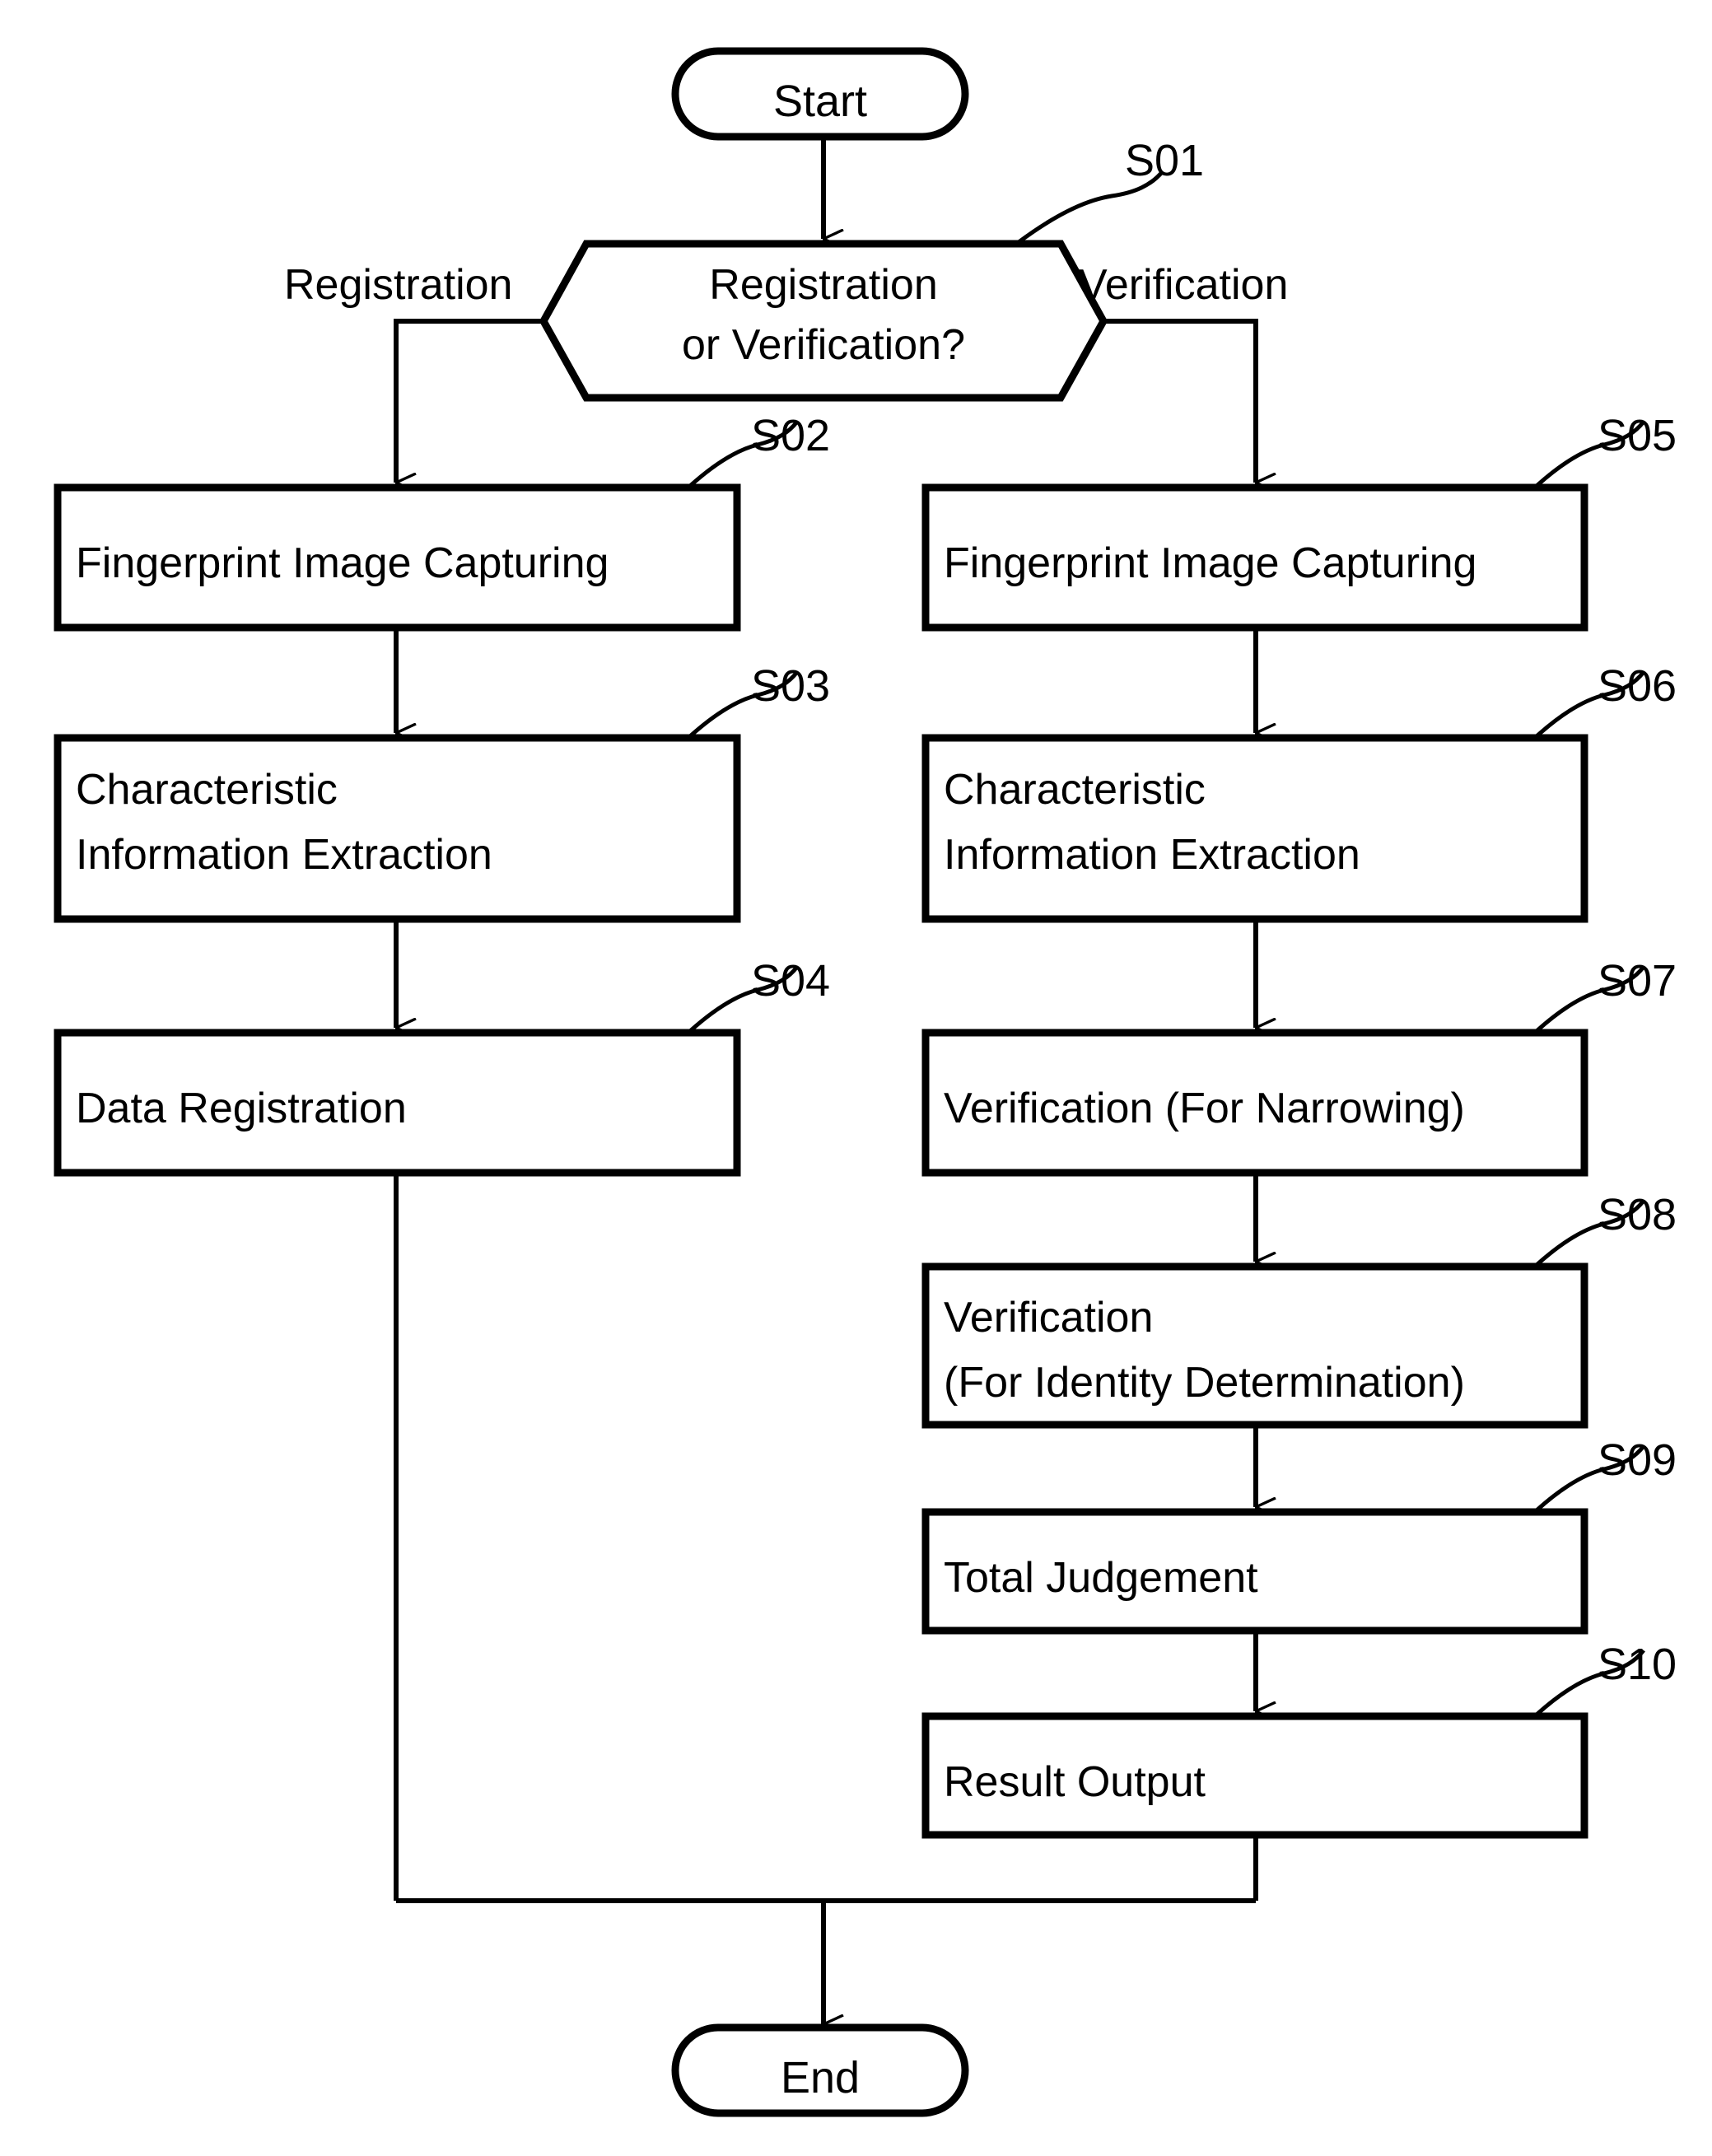 Image resolution: width=1712 pixels, height=2156 pixels. What do you see at coordinates (397, 828) in the screenshot?
I see `s03-box-shape` at bounding box center [397, 828].